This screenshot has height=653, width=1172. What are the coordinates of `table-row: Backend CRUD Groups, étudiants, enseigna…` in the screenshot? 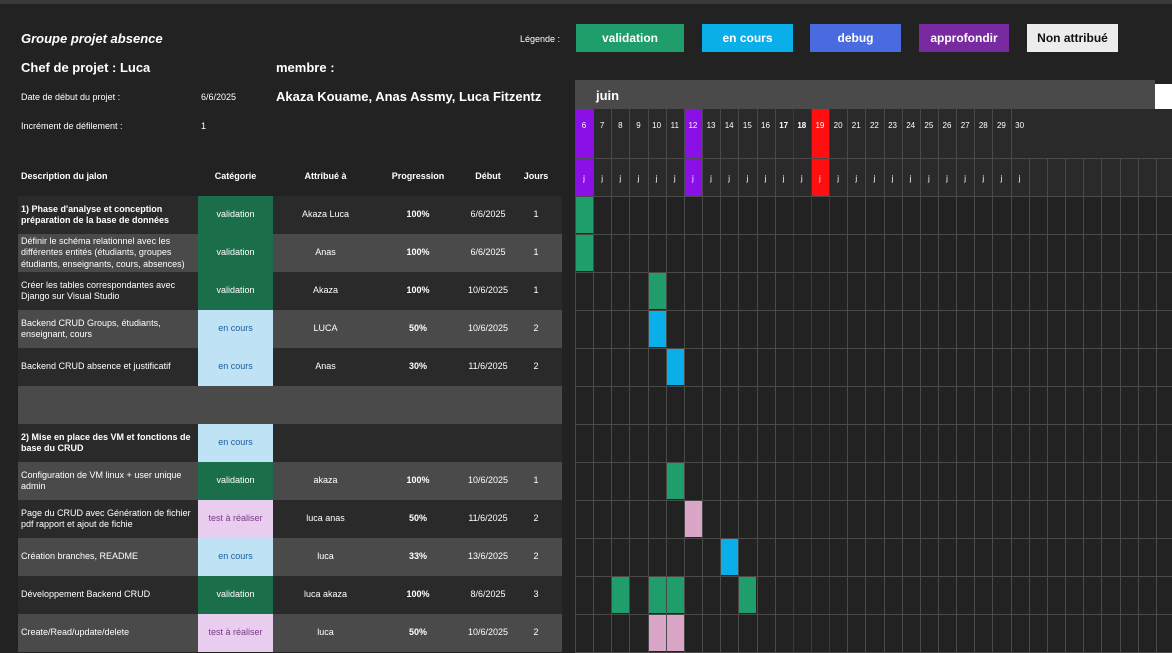 It's located at (290, 329).